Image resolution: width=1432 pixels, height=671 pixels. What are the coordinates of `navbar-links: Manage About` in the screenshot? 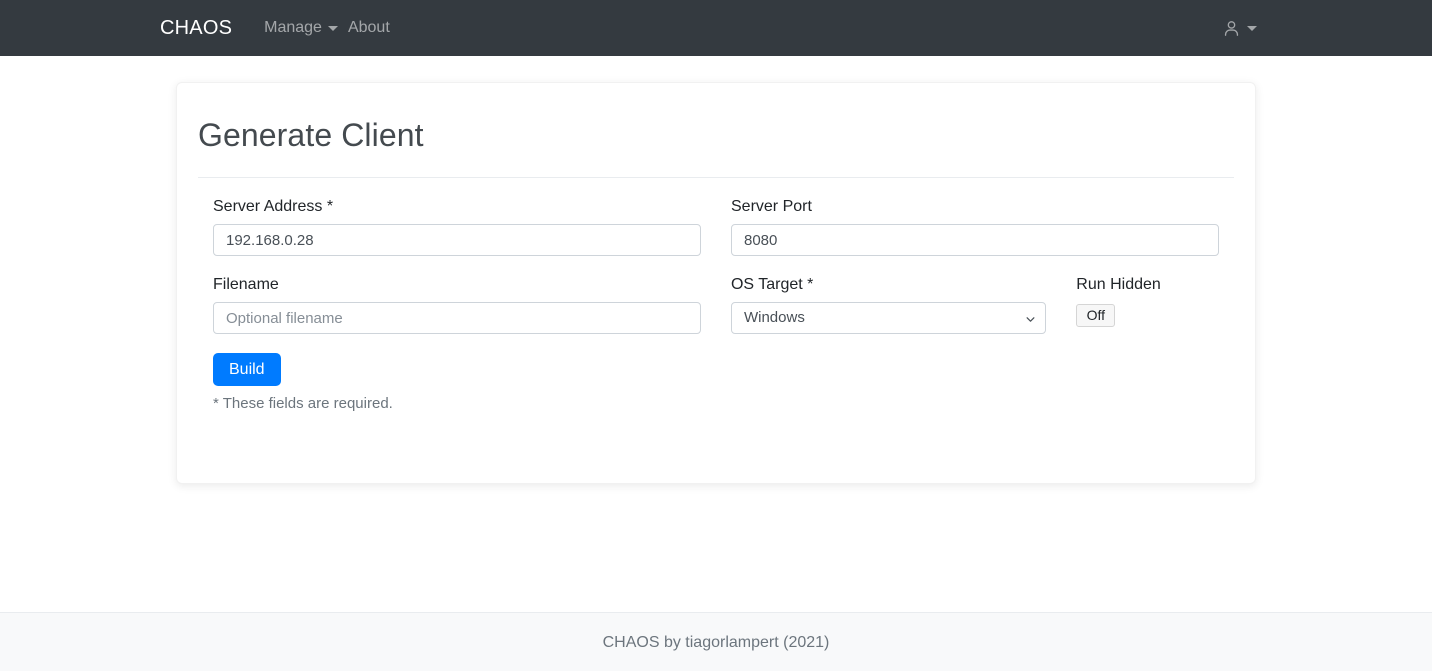 It's located at (335, 28).